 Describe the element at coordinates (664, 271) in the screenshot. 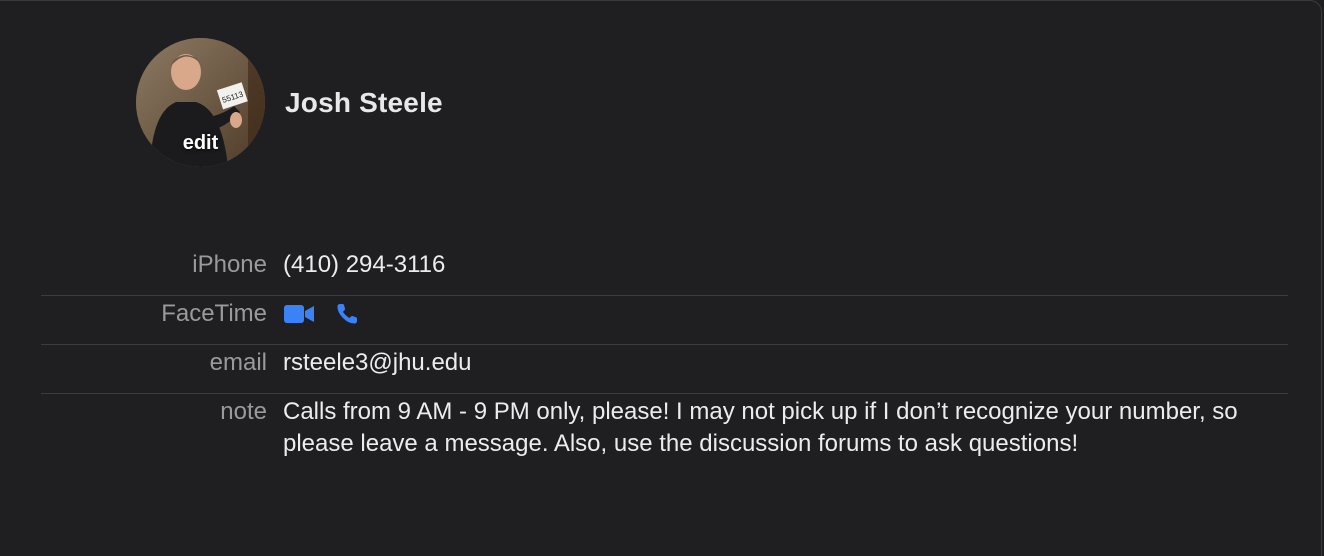

I see `field-row-phone: iPhone (410) 294-3116` at that location.